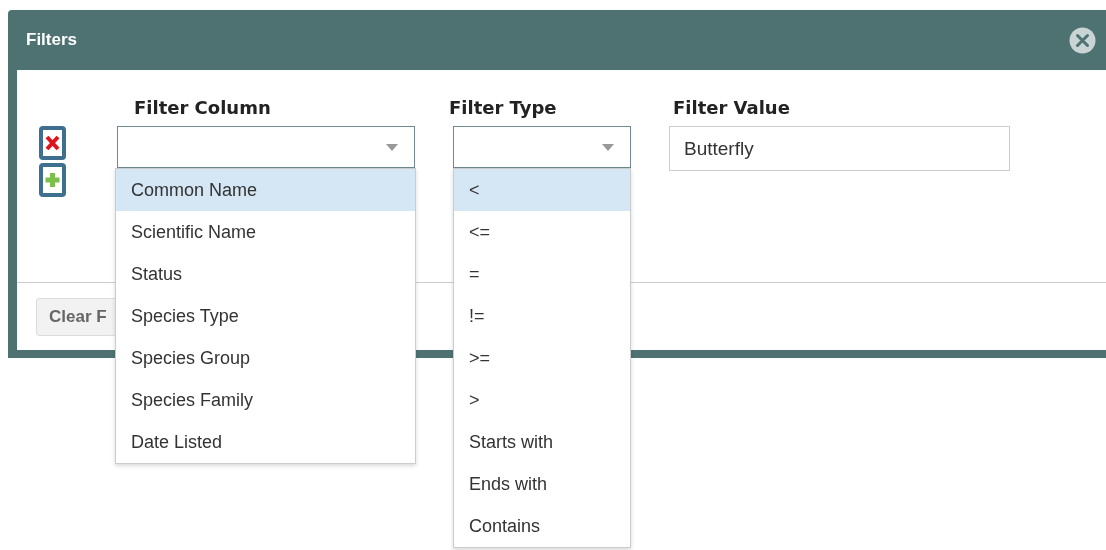  I want to click on dropdown-option: <=, so click(542, 232).